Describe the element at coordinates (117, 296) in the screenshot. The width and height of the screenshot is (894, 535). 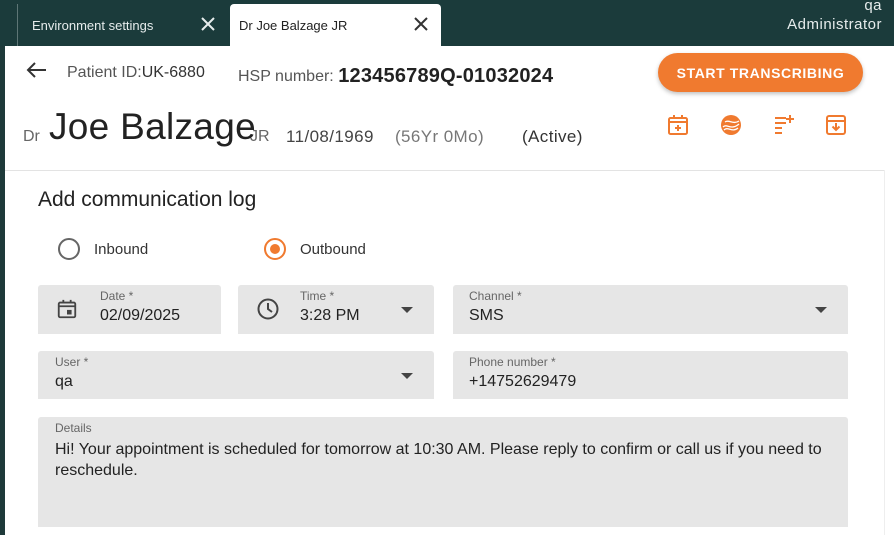
I see `date-label: Date *` at that location.